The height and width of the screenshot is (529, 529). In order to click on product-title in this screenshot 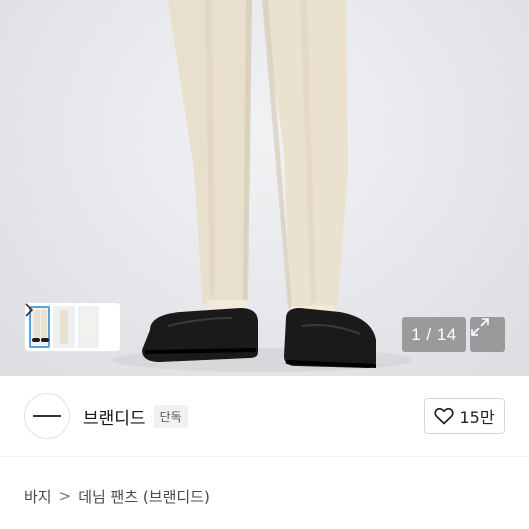, I will do `click(269, 524)`.